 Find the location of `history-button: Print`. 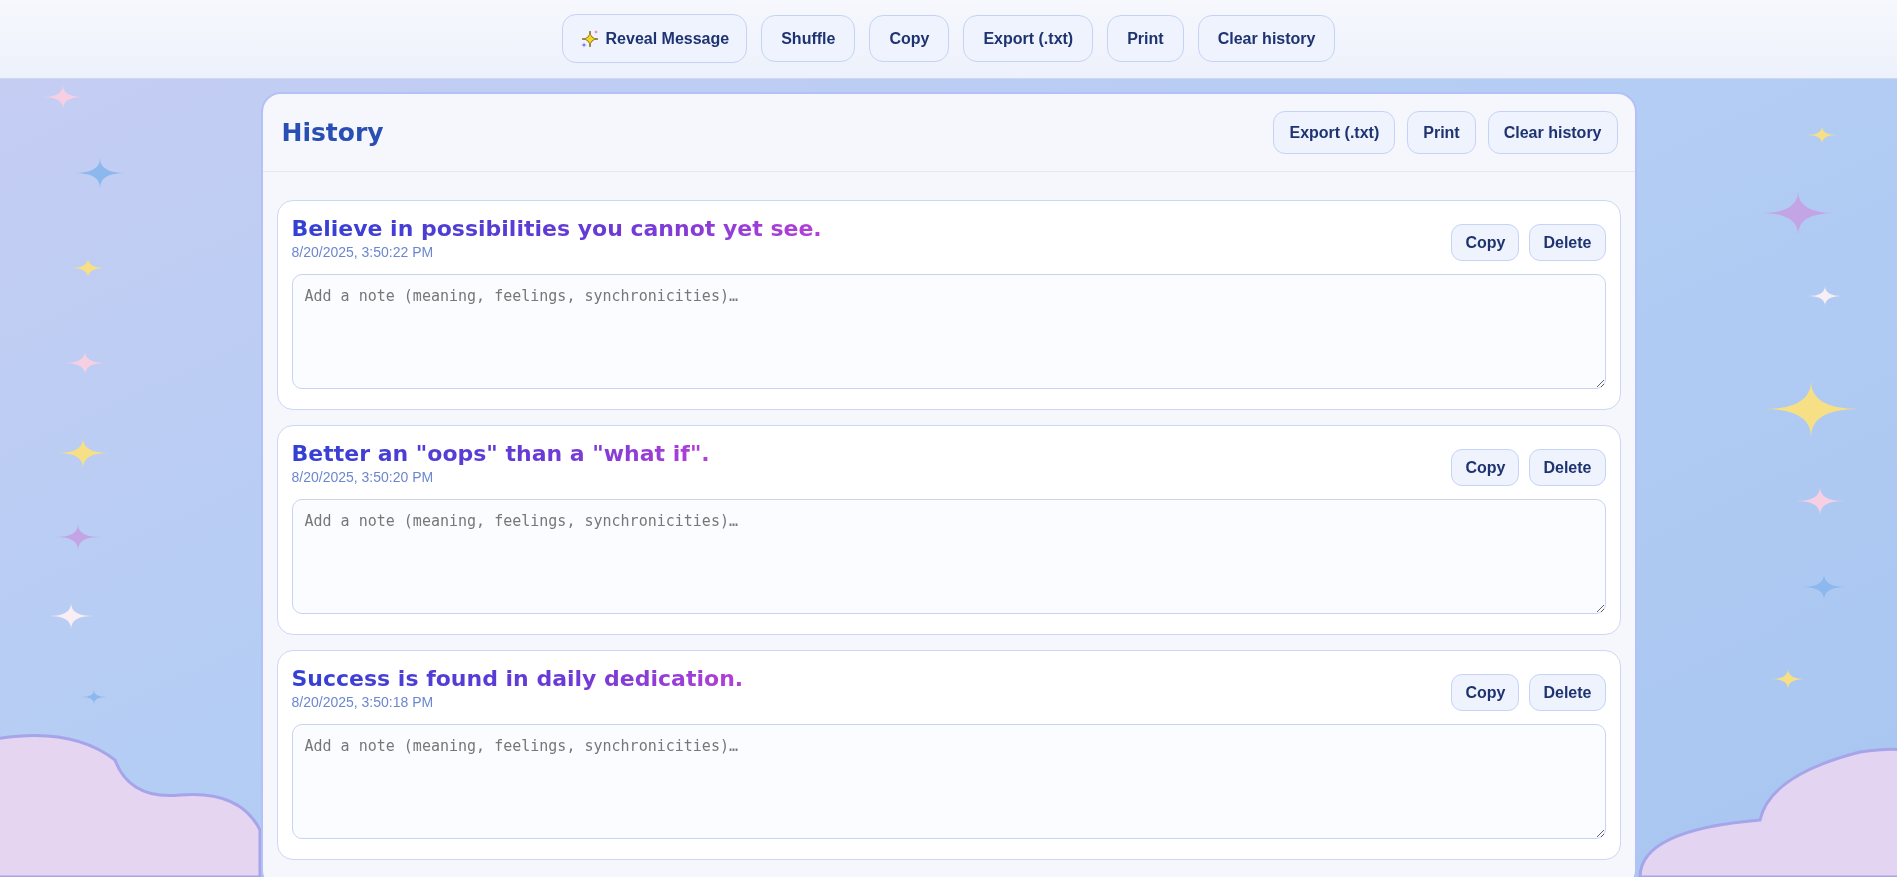

history-button: Print is located at coordinates (1441, 132).